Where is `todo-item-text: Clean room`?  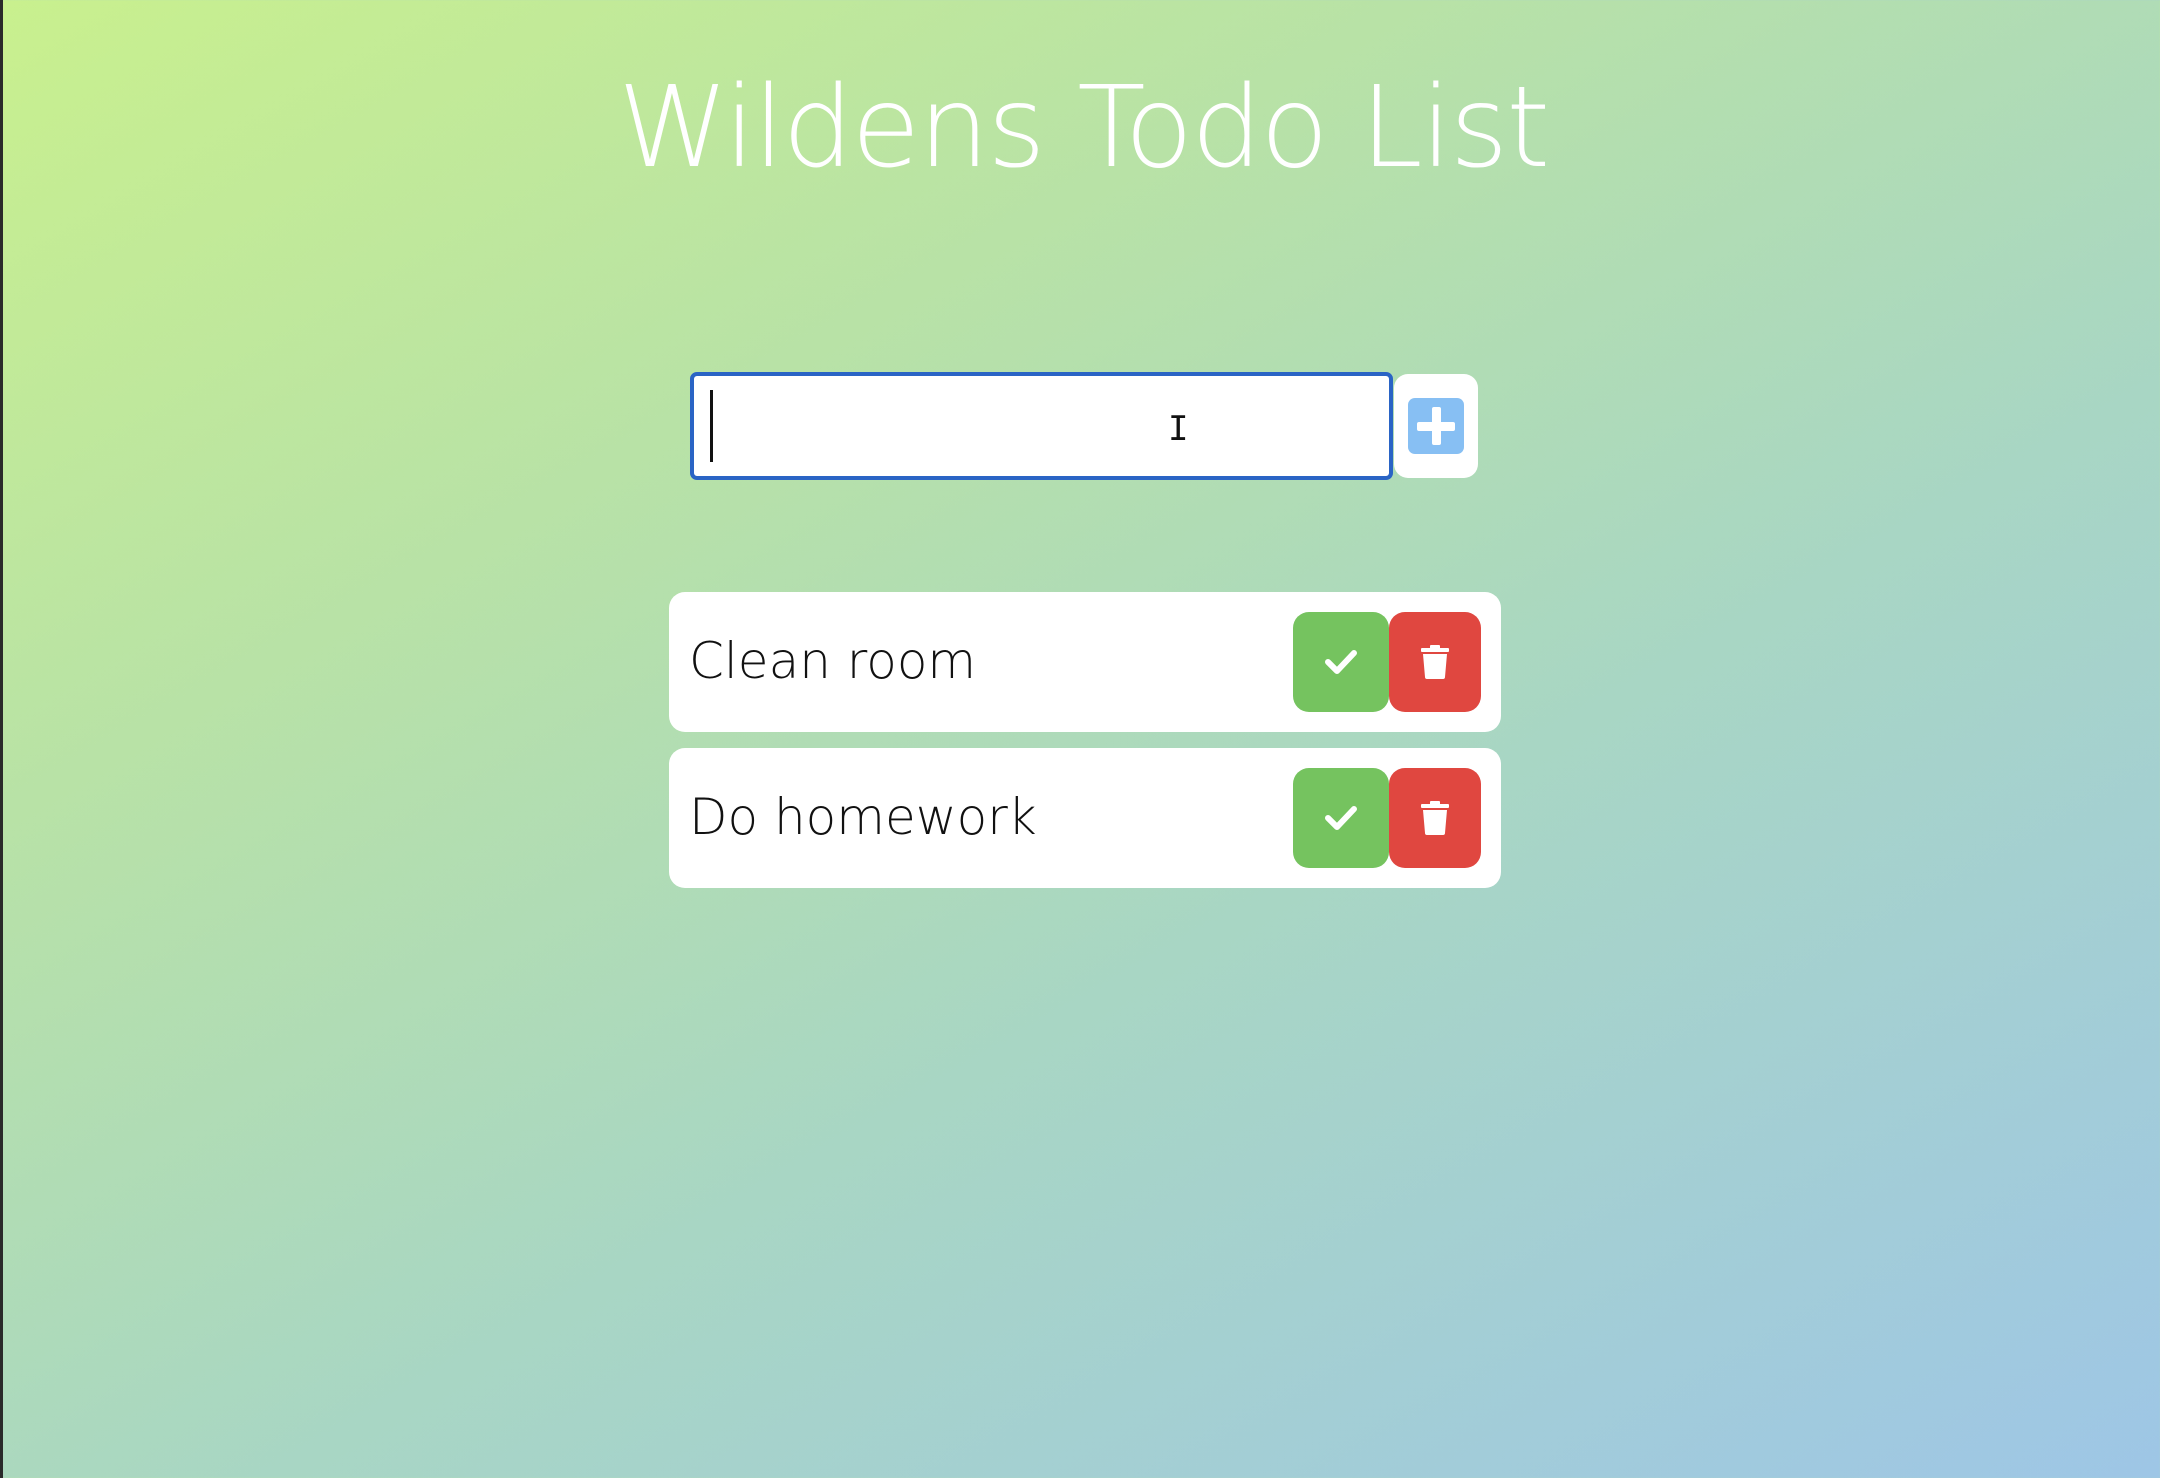 todo-item-text: Clean room is located at coordinates (833, 661).